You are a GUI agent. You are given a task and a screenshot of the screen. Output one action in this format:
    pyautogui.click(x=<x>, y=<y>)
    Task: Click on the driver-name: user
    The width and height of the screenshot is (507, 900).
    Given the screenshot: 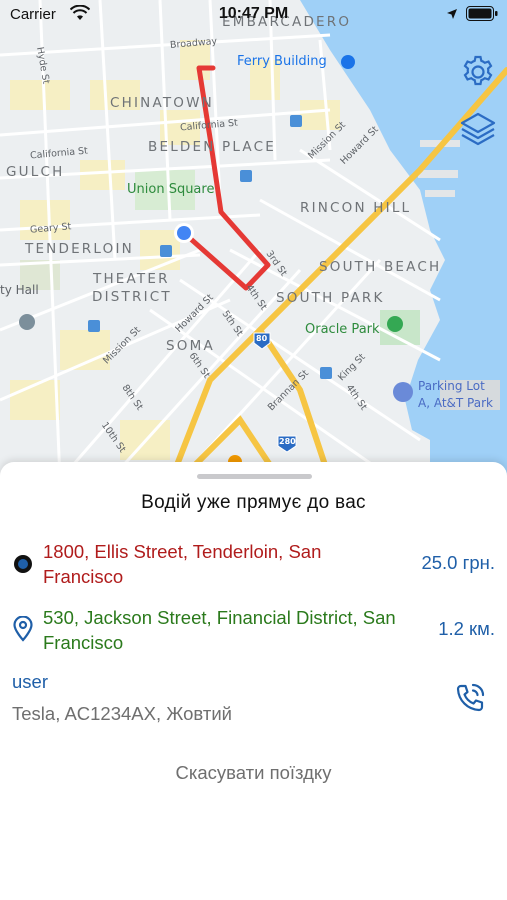 What is the action you would take?
    pyautogui.click(x=30, y=681)
    